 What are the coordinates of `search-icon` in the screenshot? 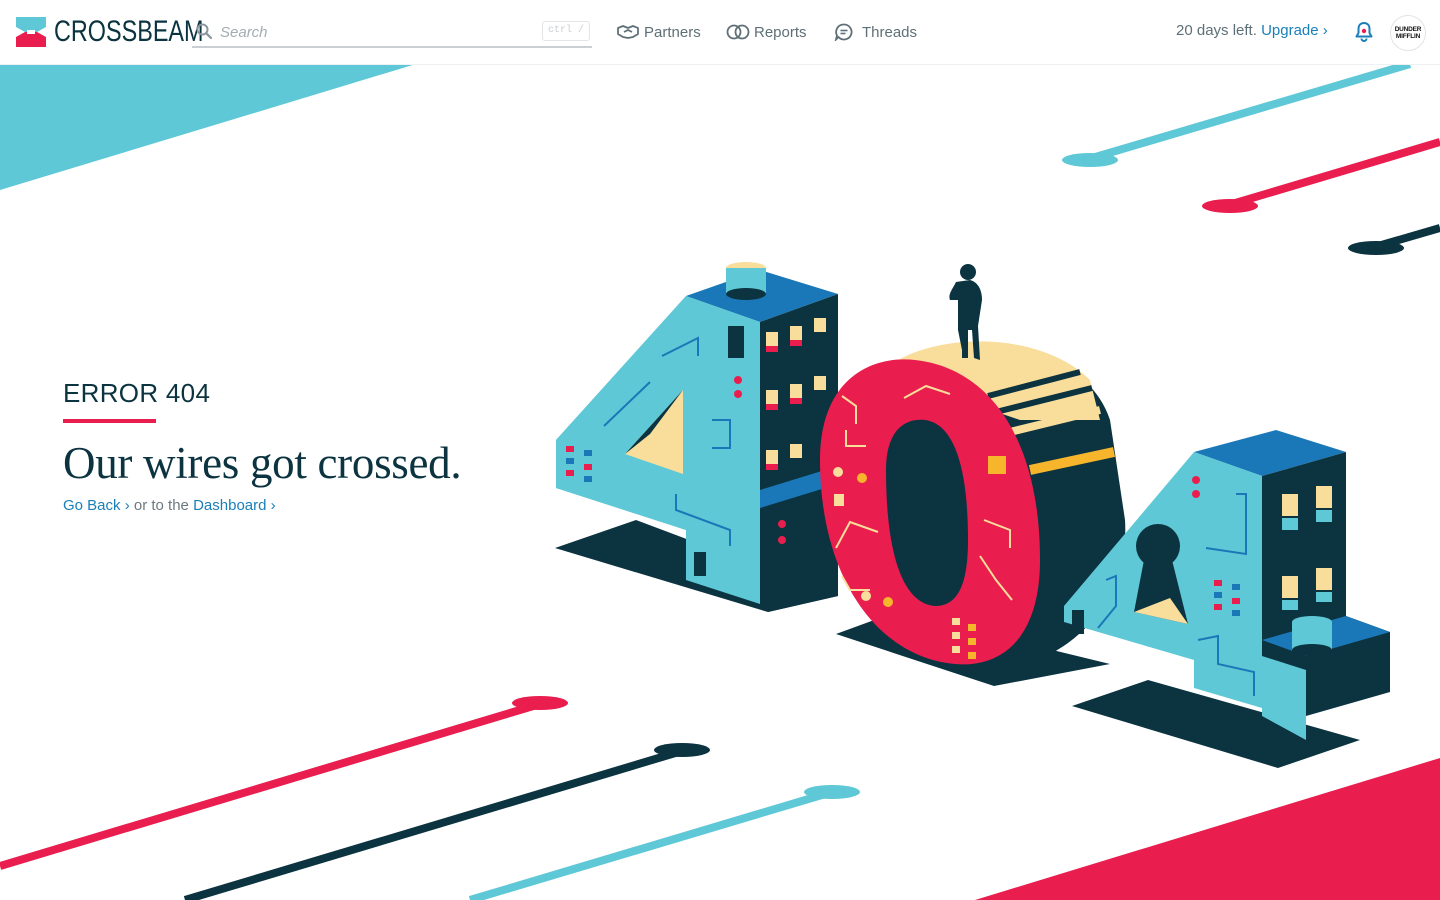 It's located at (204, 31).